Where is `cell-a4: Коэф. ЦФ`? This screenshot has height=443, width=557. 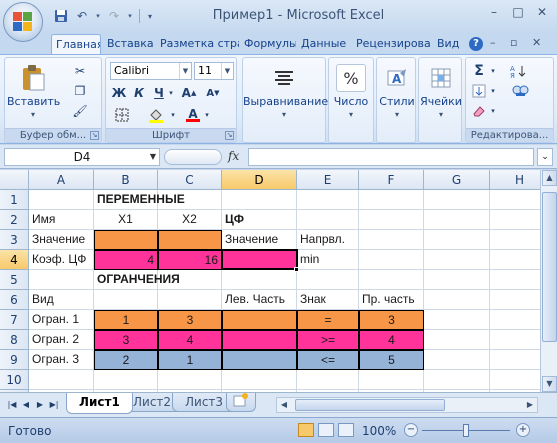
cell-a4: Коэф. ЦФ is located at coordinates (61, 260).